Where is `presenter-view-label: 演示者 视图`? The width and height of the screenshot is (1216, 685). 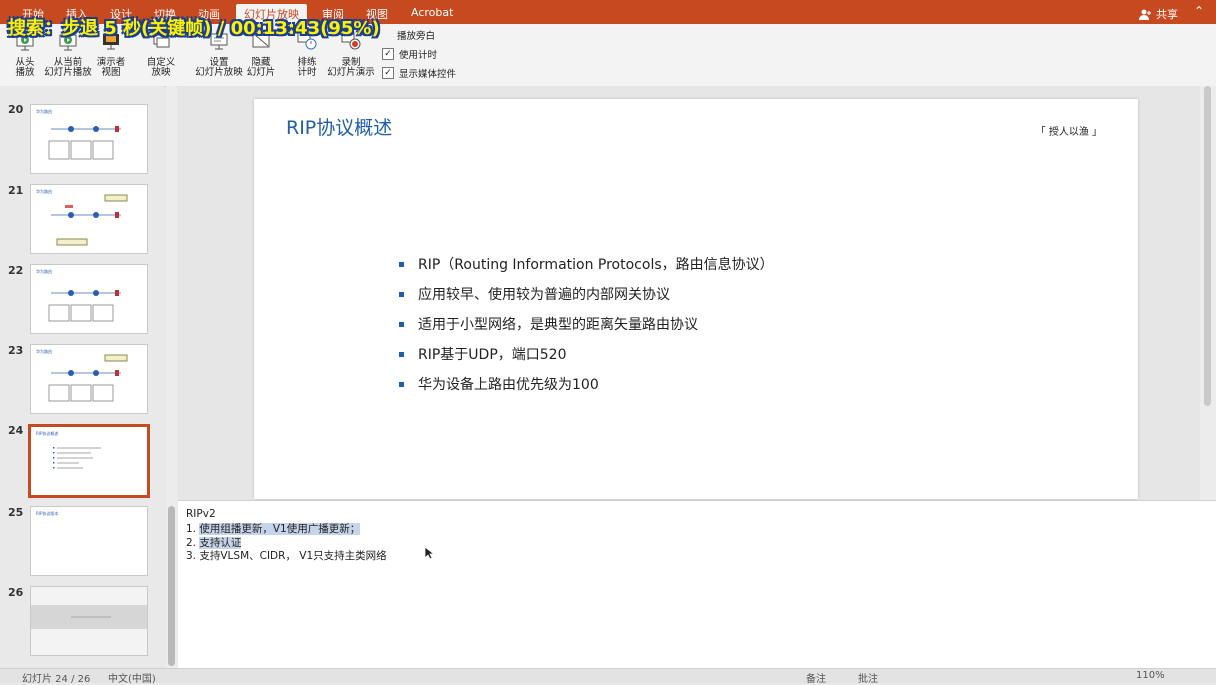
presenter-view-label: 演示者 视图 is located at coordinates (111, 67).